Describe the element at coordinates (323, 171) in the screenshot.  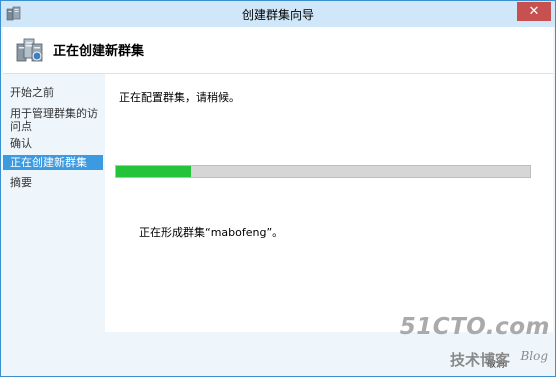
I see `progress-bar` at that location.